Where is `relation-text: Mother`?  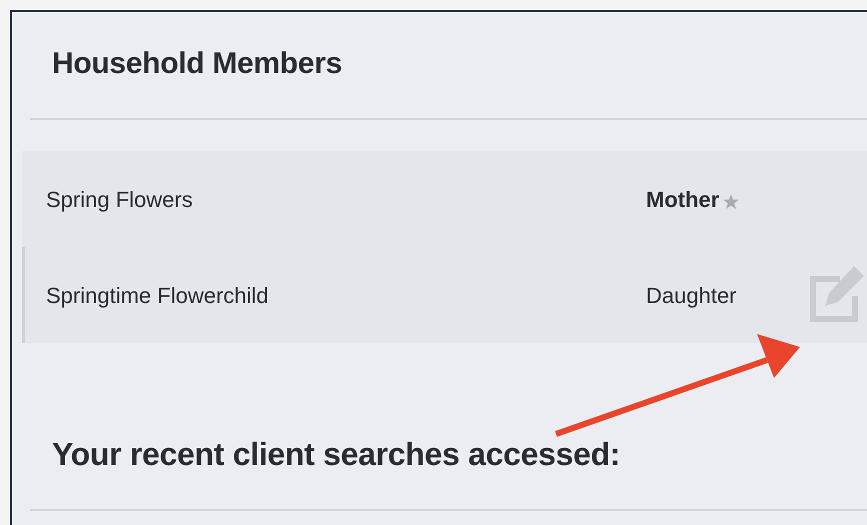 relation-text: Mother is located at coordinates (683, 200).